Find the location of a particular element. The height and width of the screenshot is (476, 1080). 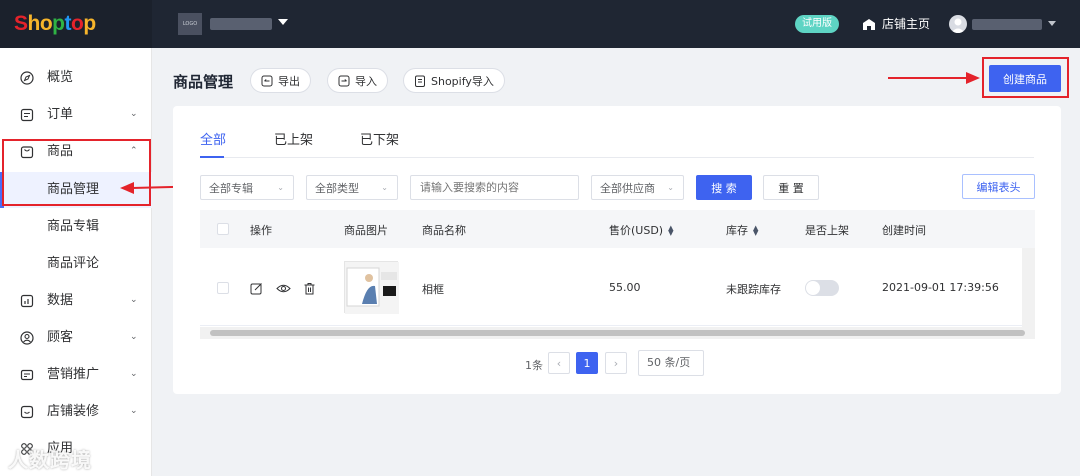

delete-icon is located at coordinates (309, 288).